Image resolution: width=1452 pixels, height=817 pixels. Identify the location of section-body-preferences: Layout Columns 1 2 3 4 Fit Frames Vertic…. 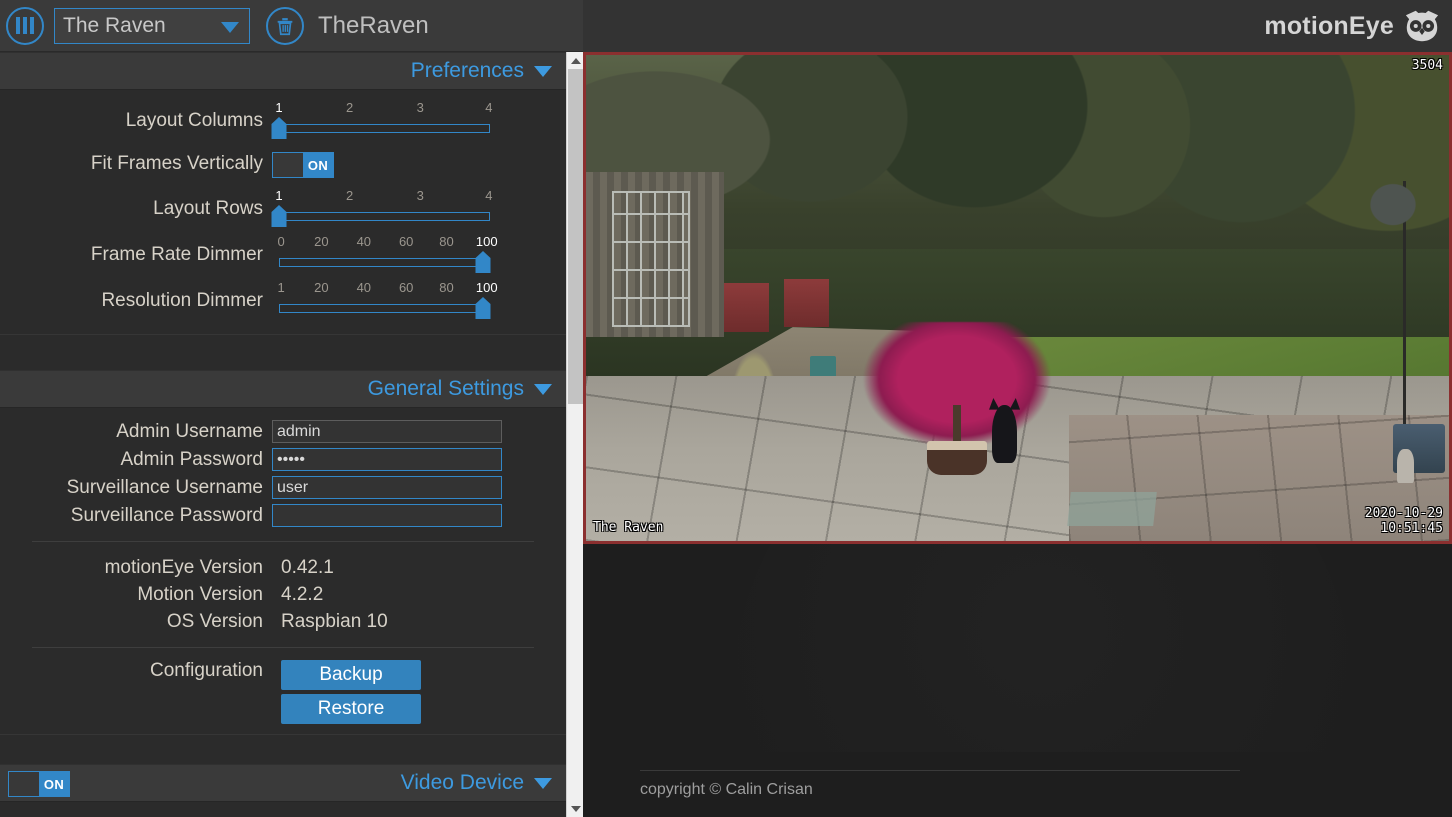
(283, 212).